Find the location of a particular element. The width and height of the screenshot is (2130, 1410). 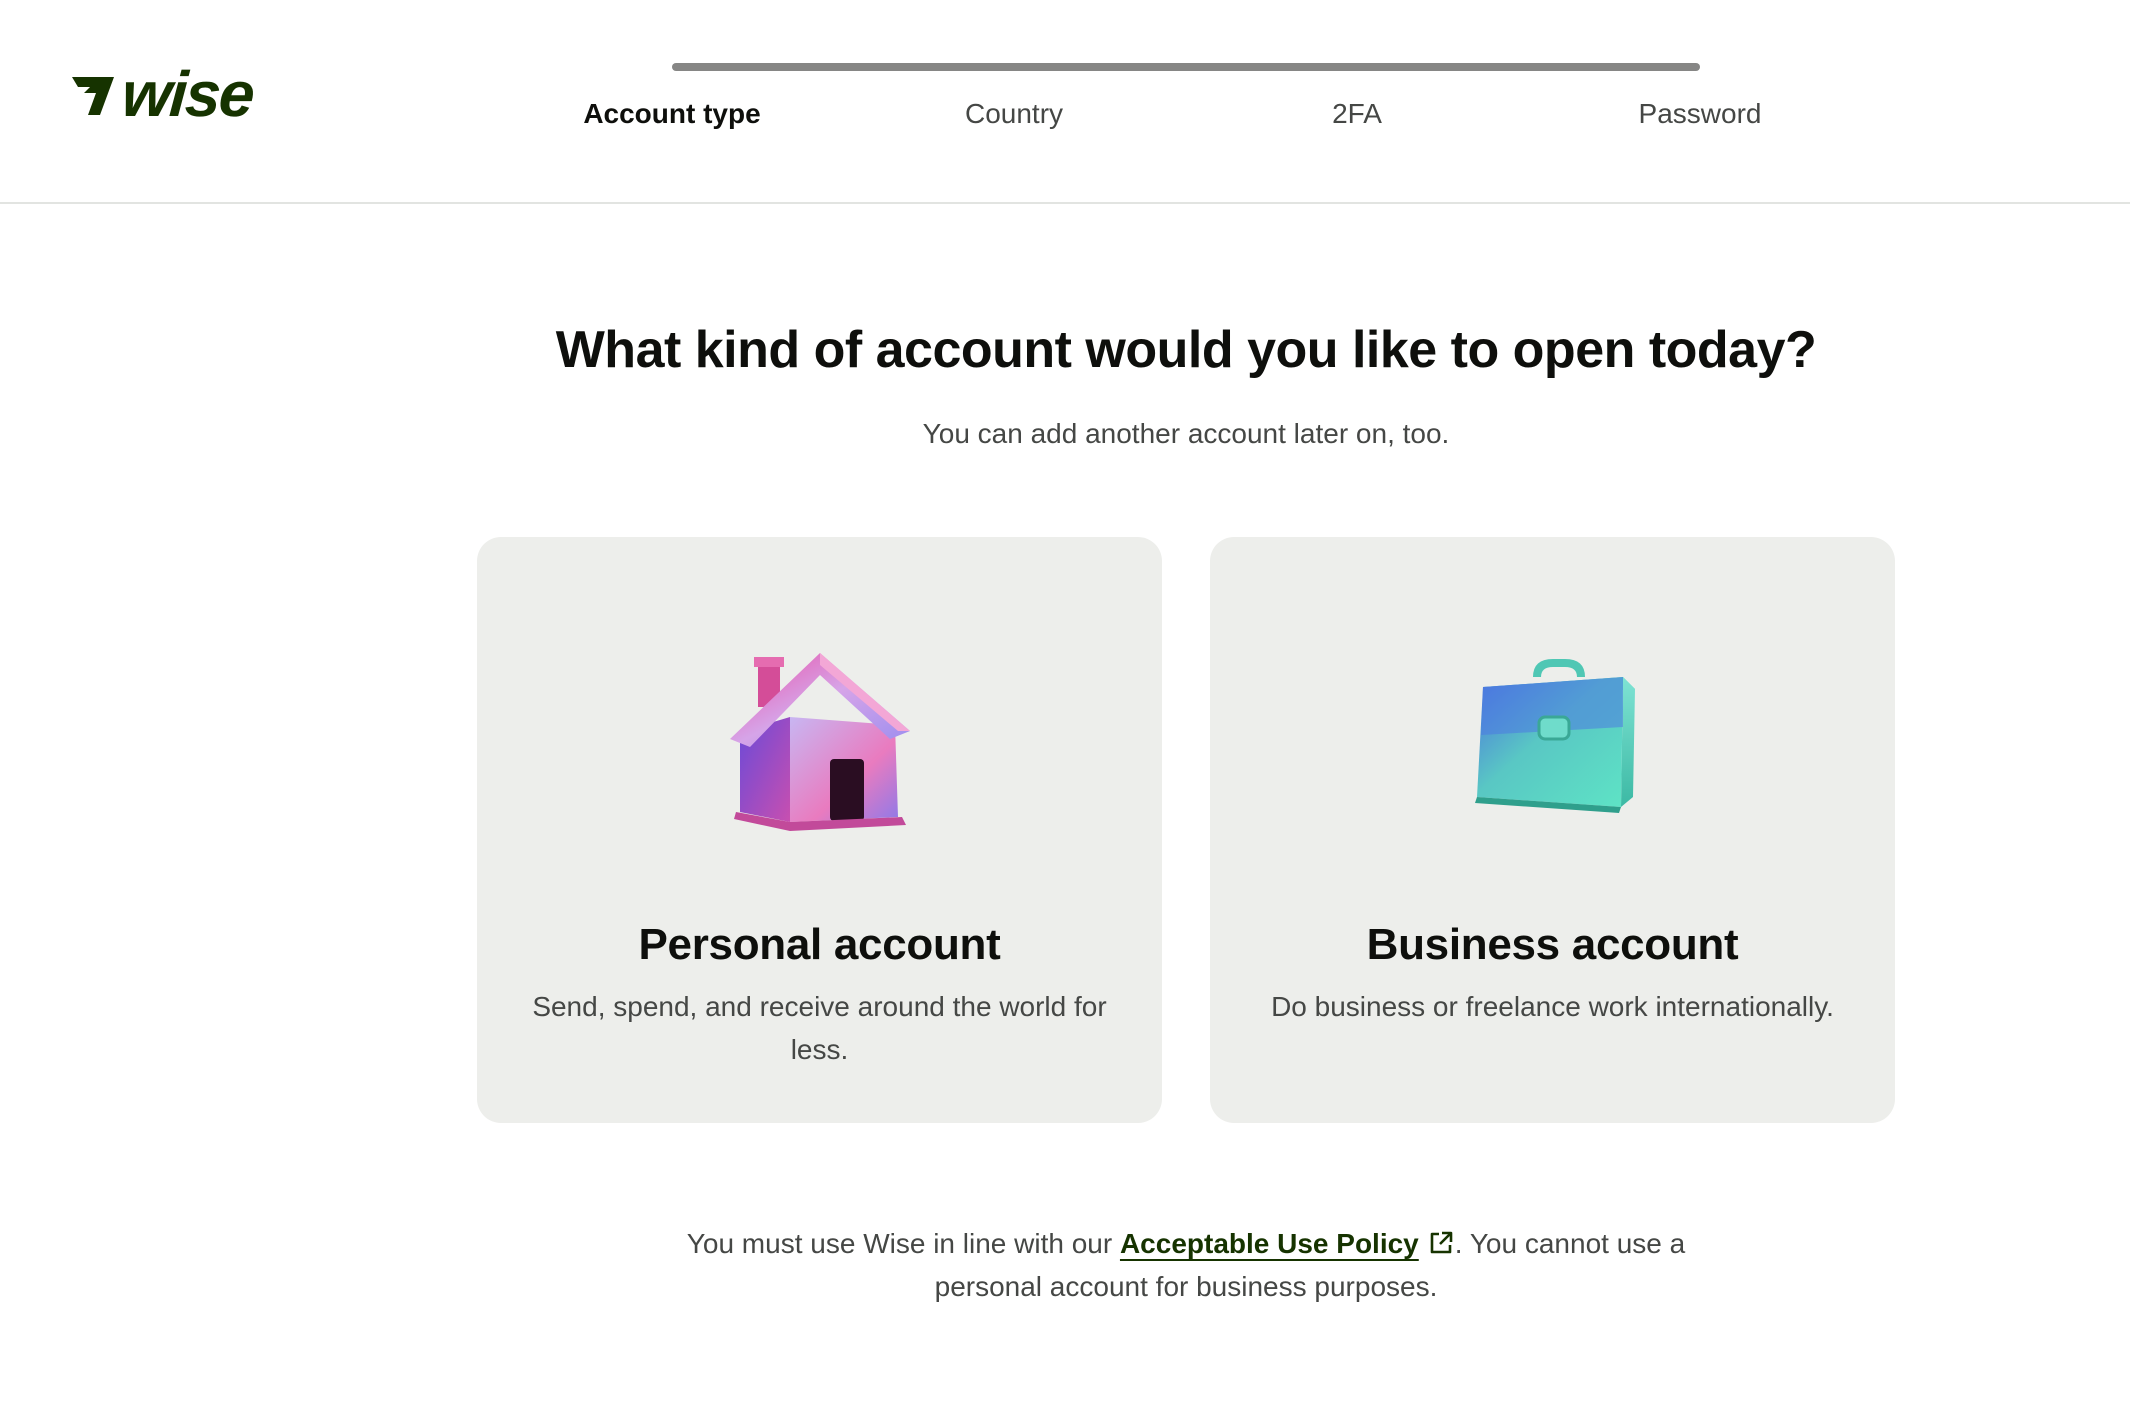

acceptable-use-policy-link: Acceptable Use Policy is located at coordinates (1287, 1243).